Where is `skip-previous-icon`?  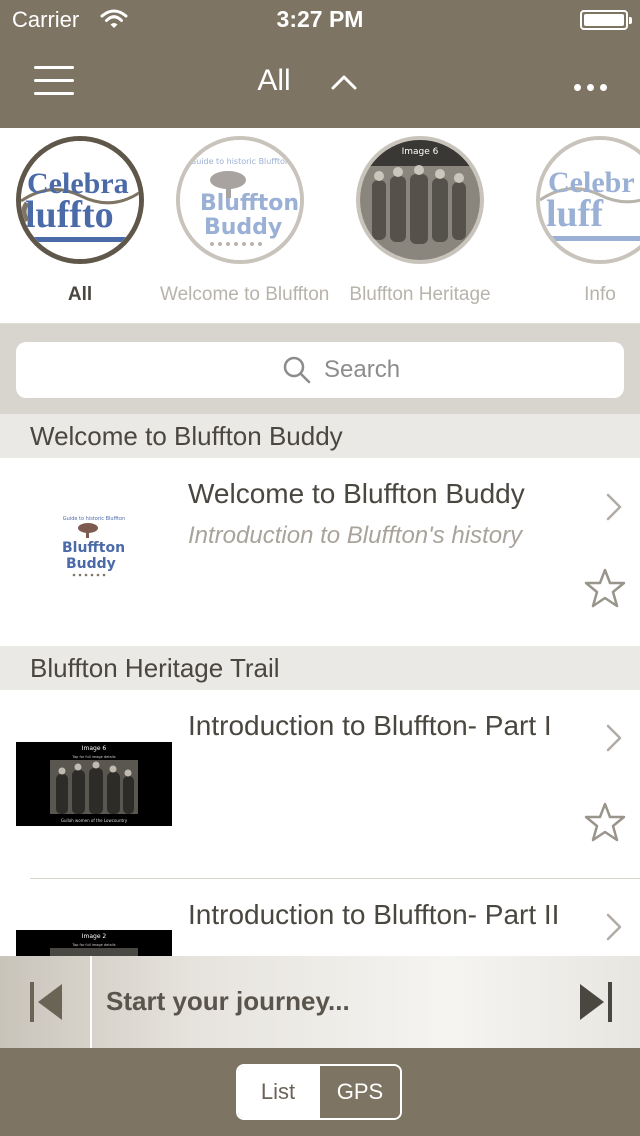
skip-previous-icon is located at coordinates (47, 1002).